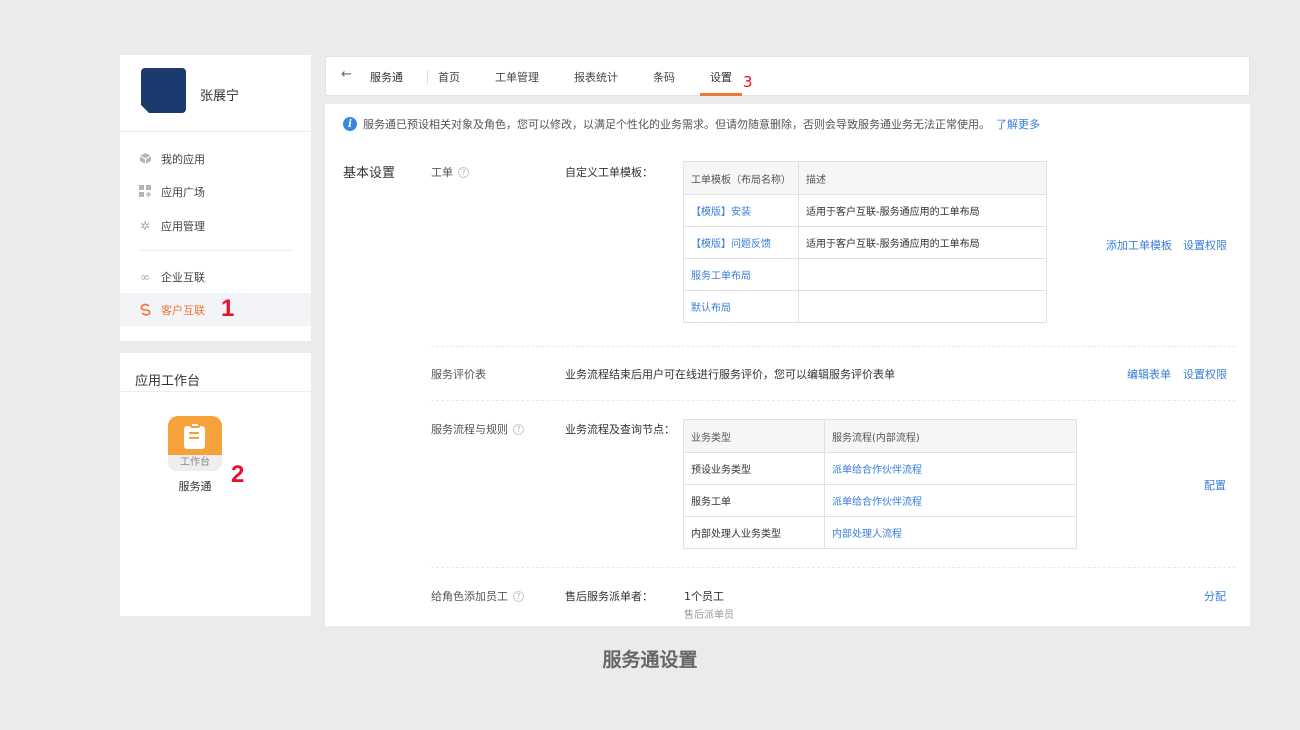 Image resolution: width=1300 pixels, height=730 pixels. Describe the element at coordinates (754, 436) in the screenshot. I see `column-header: 业务类型` at that location.